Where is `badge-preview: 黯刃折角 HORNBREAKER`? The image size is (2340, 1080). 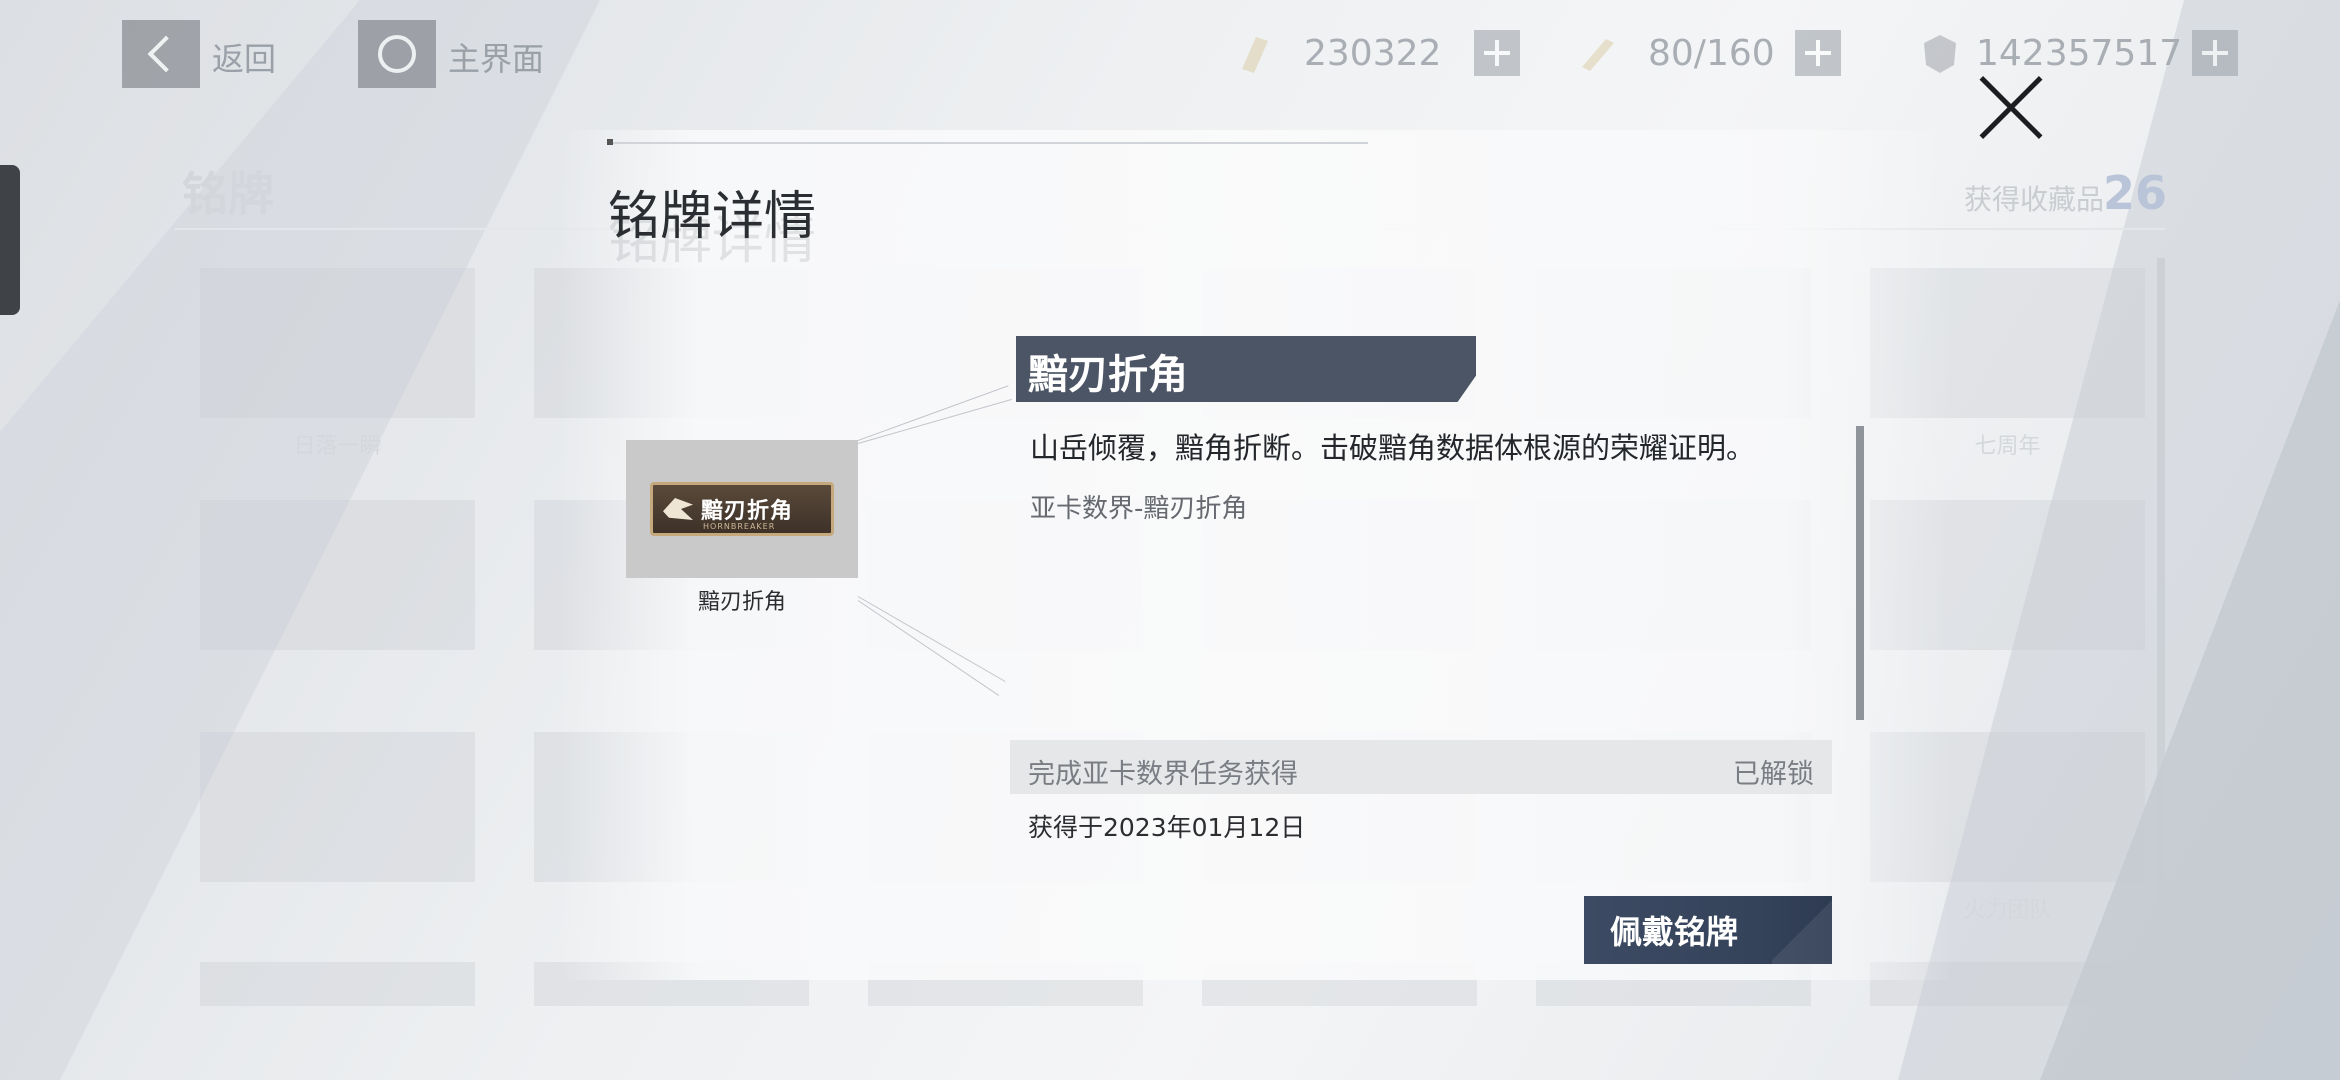 badge-preview: 黯刃折角 HORNBREAKER is located at coordinates (742, 509).